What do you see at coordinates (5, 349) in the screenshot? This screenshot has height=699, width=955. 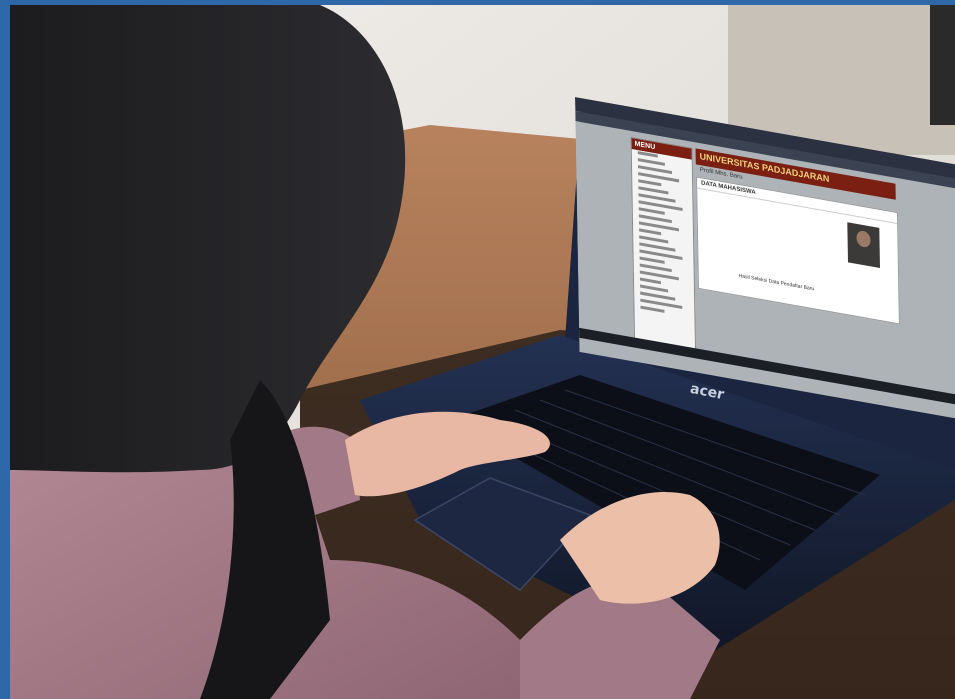 I see `frame-left` at bounding box center [5, 349].